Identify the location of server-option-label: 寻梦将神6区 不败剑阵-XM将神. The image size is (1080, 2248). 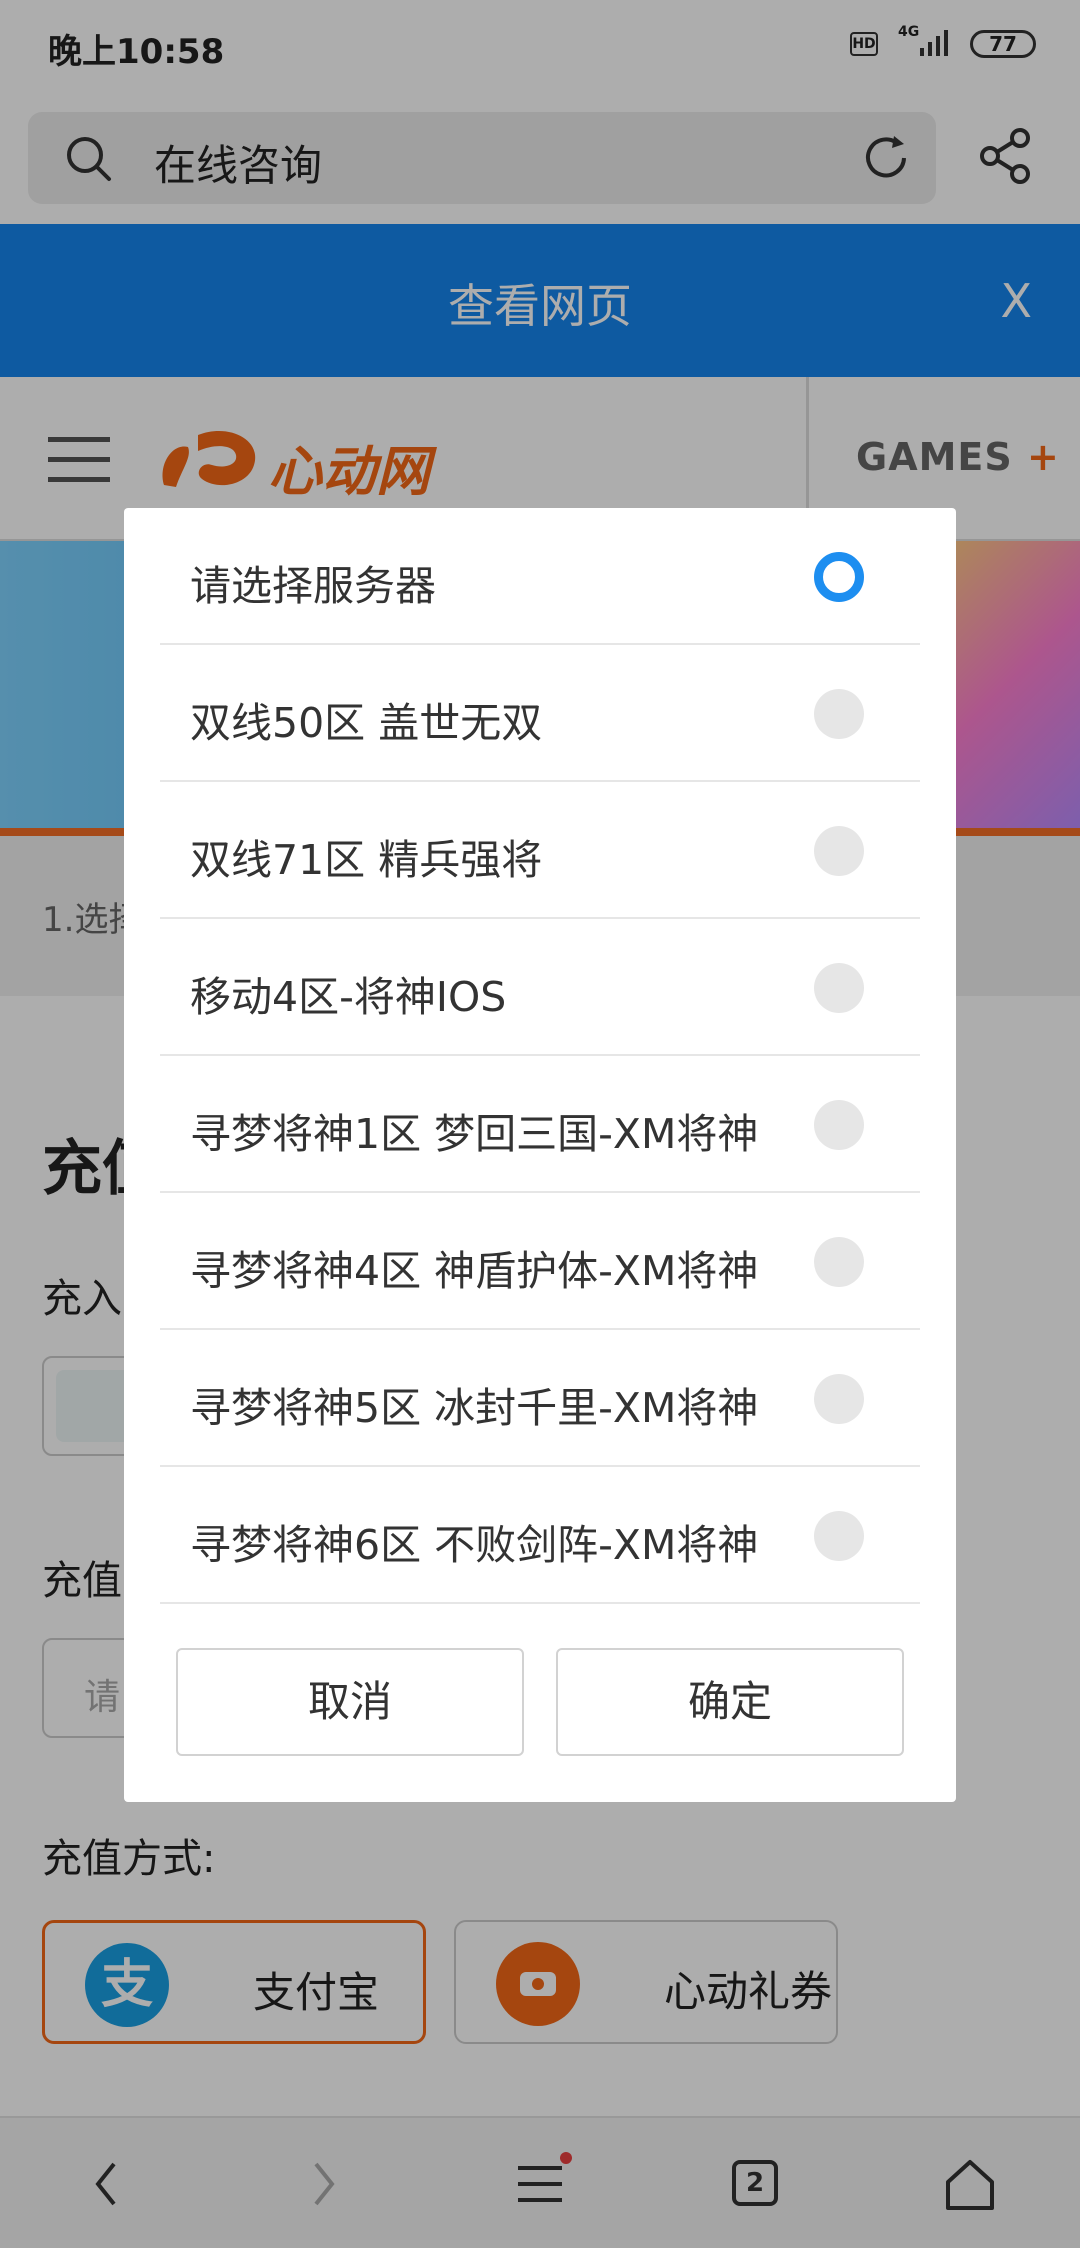
(474, 1545).